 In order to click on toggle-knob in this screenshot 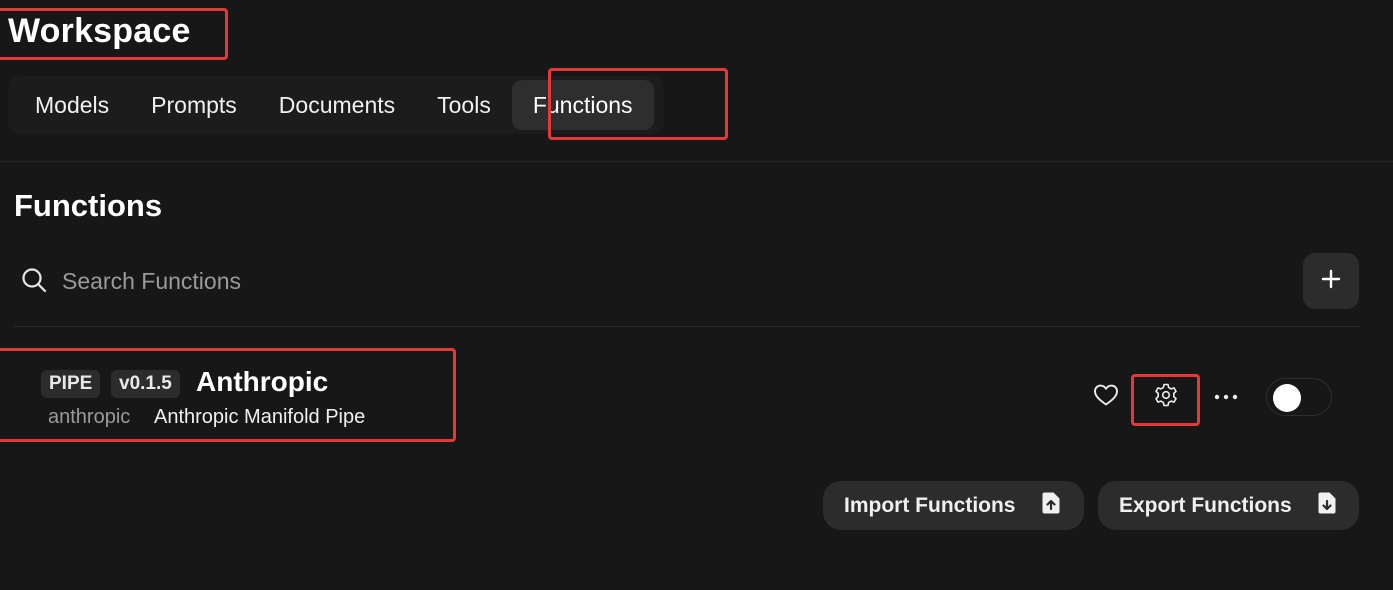, I will do `click(1287, 398)`.